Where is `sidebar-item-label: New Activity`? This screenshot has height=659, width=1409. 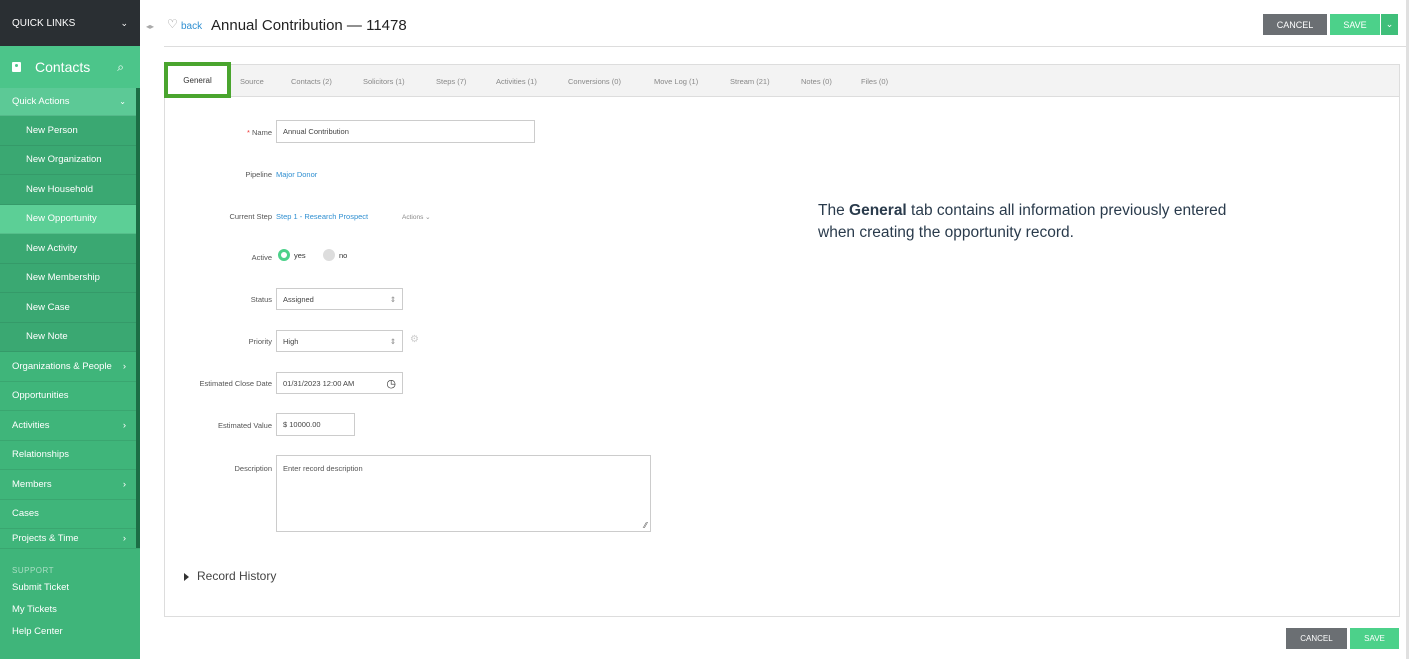
sidebar-item-label: New Activity is located at coordinates (52, 248).